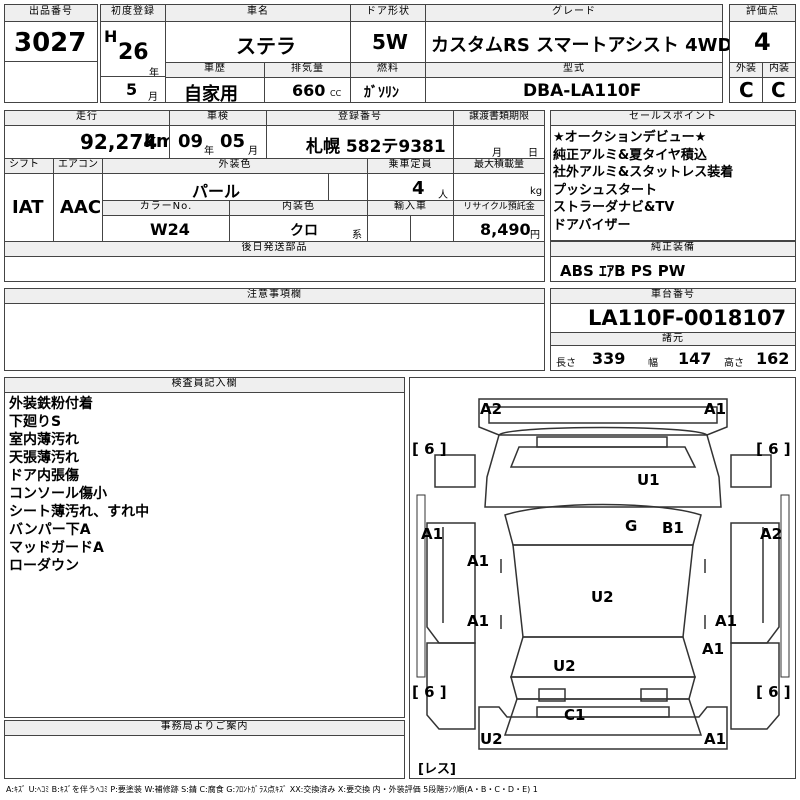 The width and height of the screenshot is (800, 800). What do you see at coordinates (429, 692) in the screenshot?
I see `tire-tread-rl: [ 6 ]` at bounding box center [429, 692].